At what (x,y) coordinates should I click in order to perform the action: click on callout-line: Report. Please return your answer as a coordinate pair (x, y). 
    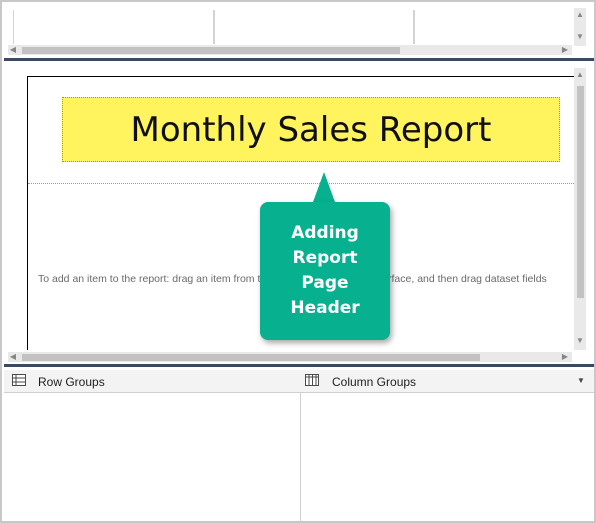
    Looking at the image, I should click on (325, 258).